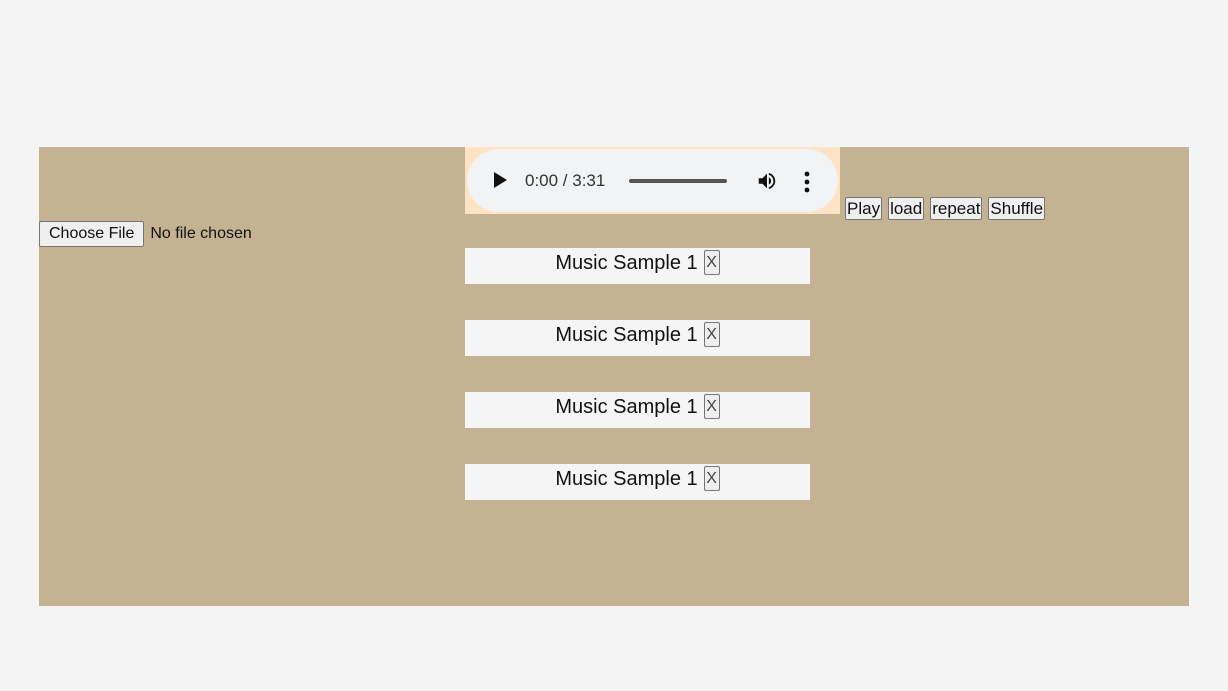  What do you see at coordinates (807, 182) in the screenshot?
I see `more-vertical-icon` at bounding box center [807, 182].